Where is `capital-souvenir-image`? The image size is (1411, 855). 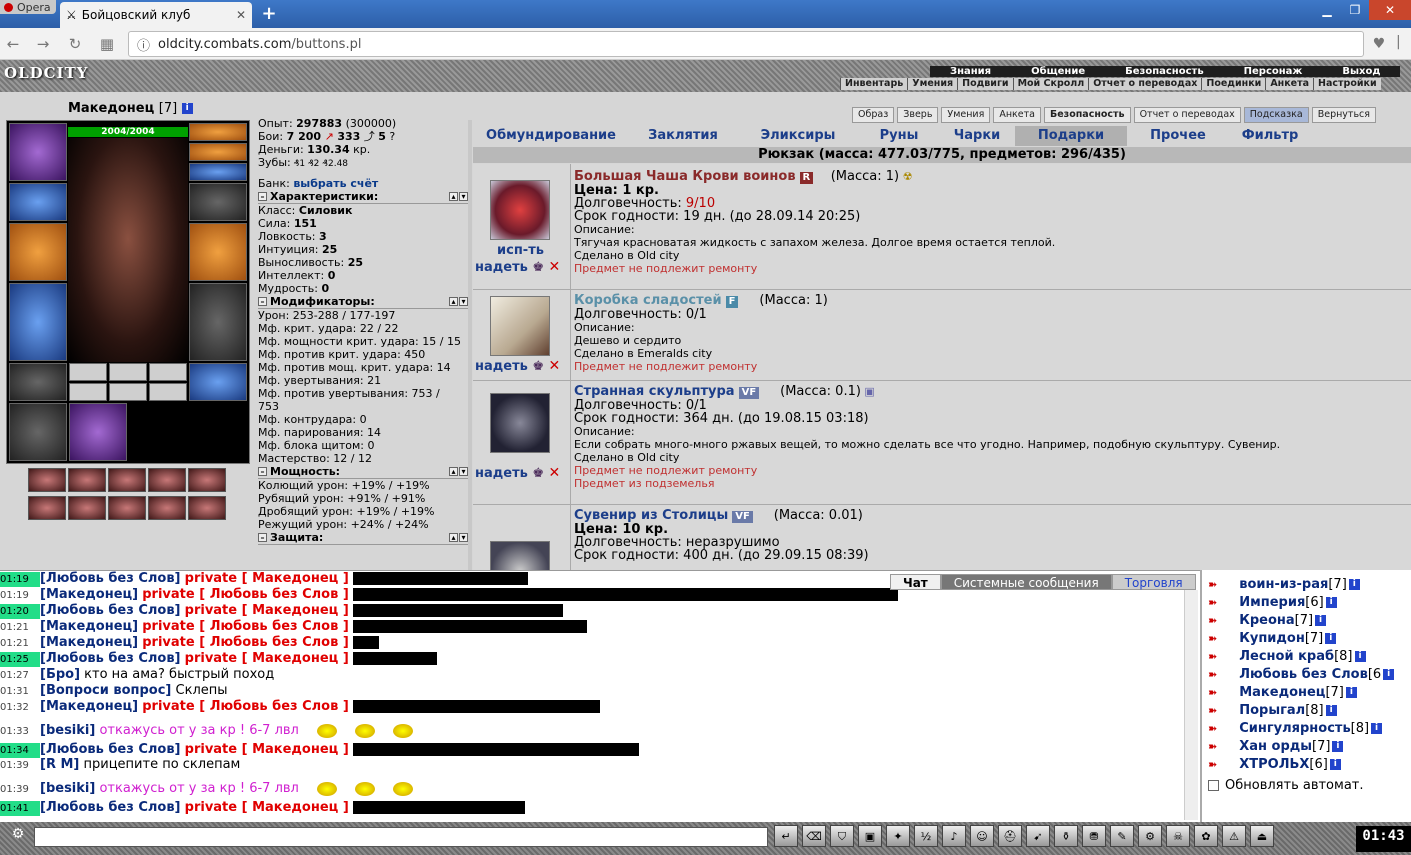
capital-souvenir-image is located at coordinates (520, 555).